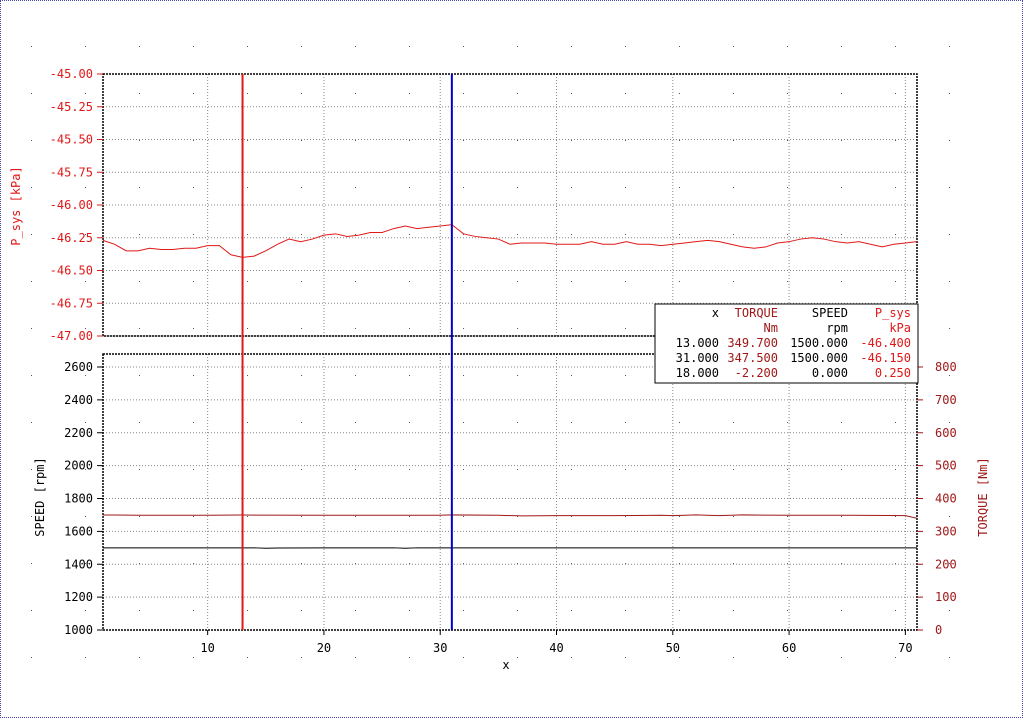  I want to click on cursor-table-header: x, so click(715, 313).